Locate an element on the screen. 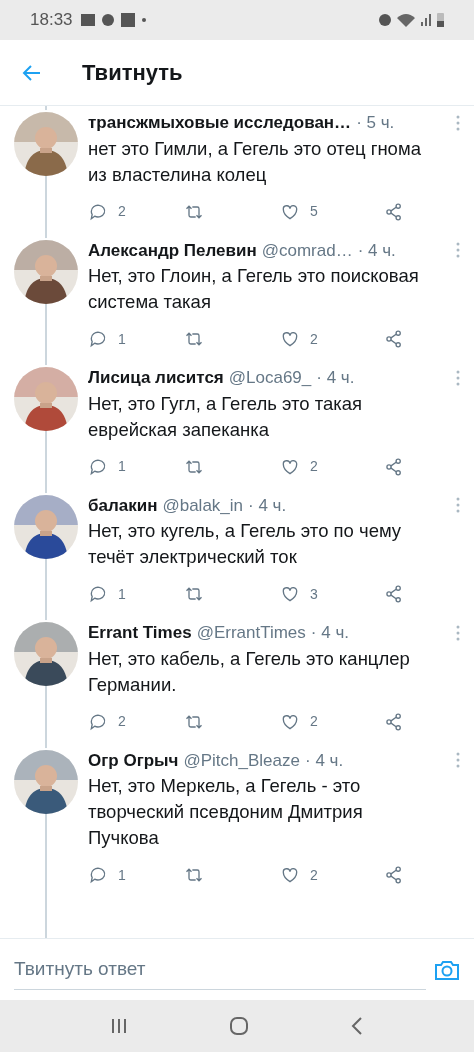 Image resolution: width=474 pixels, height=1052 pixels. tweet-text: нет это Гимли, а Гегель это отец гнома из властелина колец is located at coordinates (255, 161).